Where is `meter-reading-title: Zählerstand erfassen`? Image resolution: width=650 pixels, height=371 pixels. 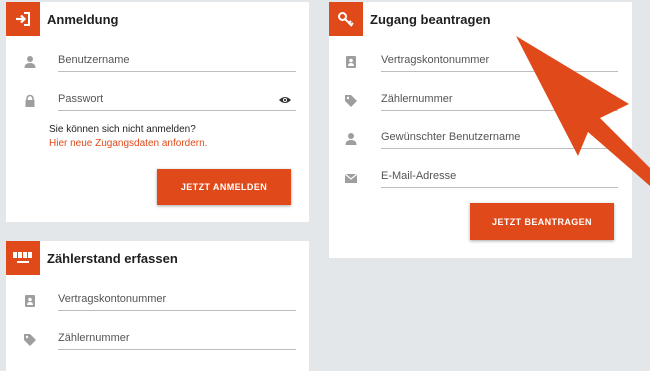 meter-reading-title: Zählerstand erfassen is located at coordinates (112, 258).